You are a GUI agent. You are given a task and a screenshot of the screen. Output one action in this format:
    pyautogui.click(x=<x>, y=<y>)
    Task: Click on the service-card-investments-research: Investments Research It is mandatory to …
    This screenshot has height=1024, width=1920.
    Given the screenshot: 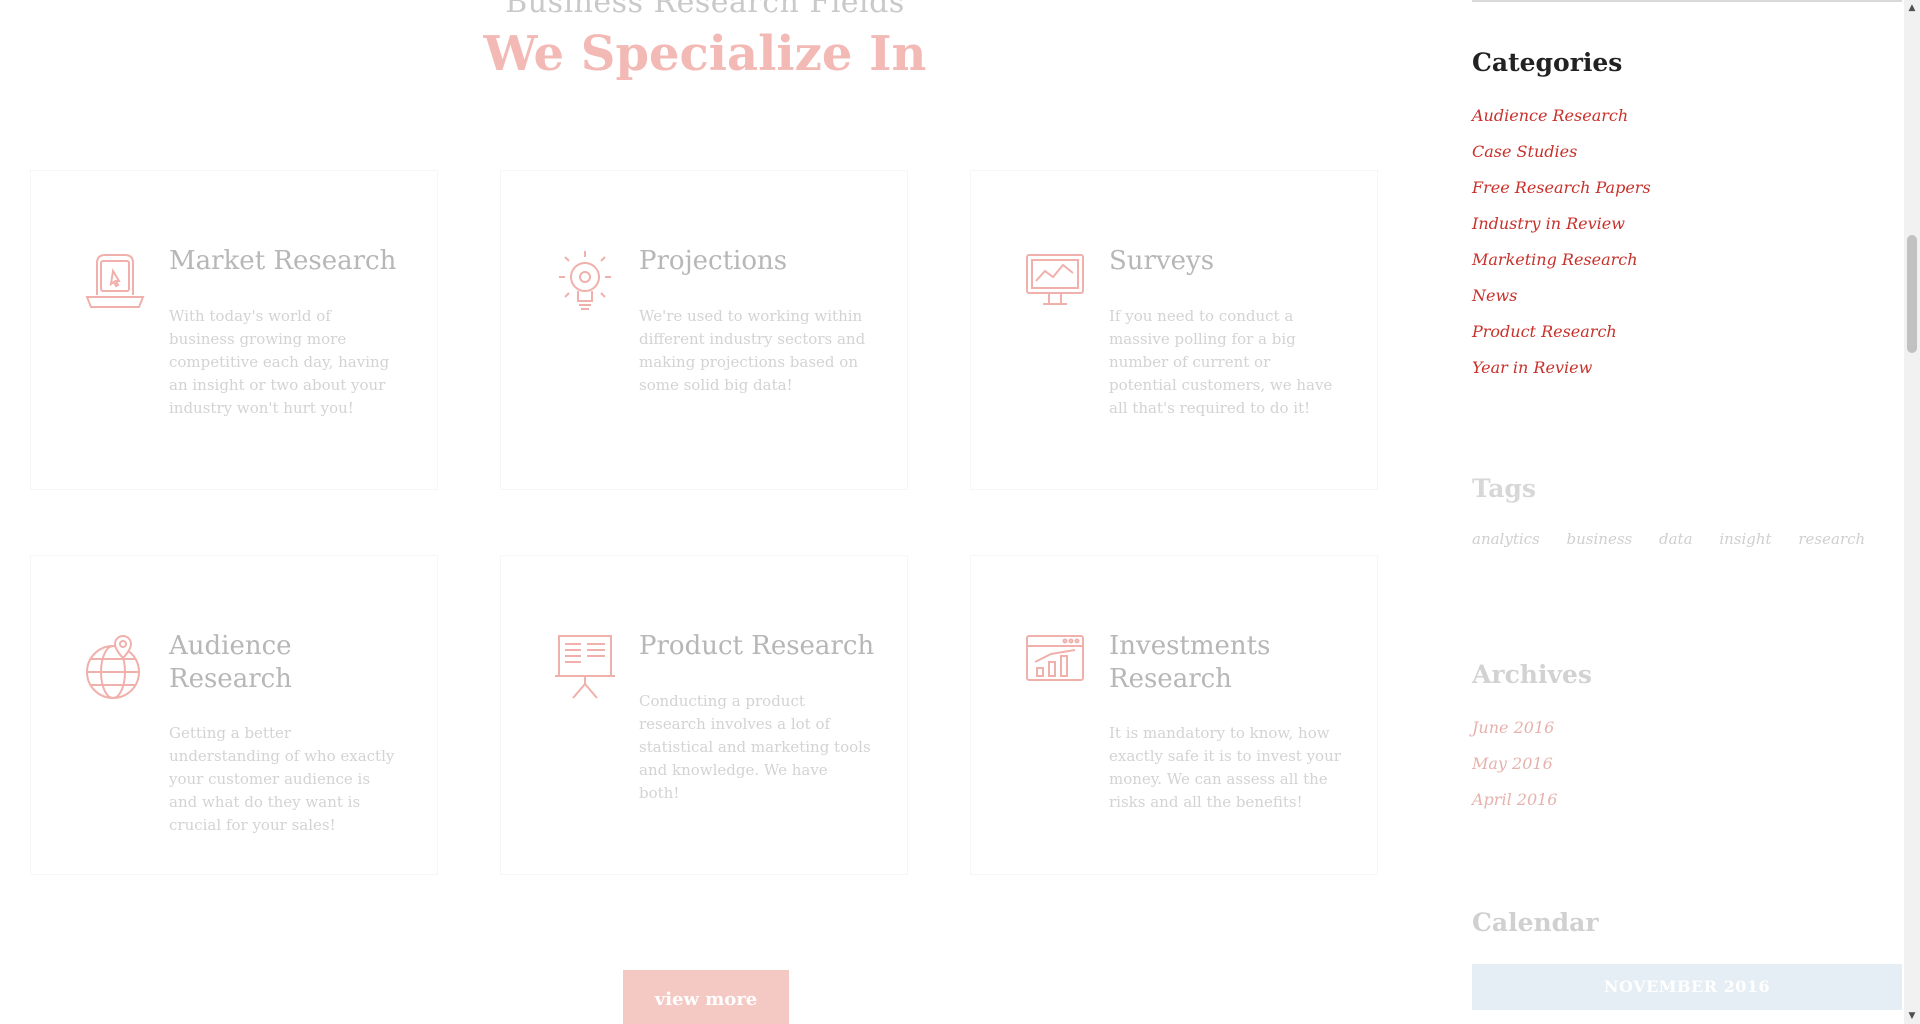 What is the action you would take?
    pyautogui.click(x=1174, y=715)
    